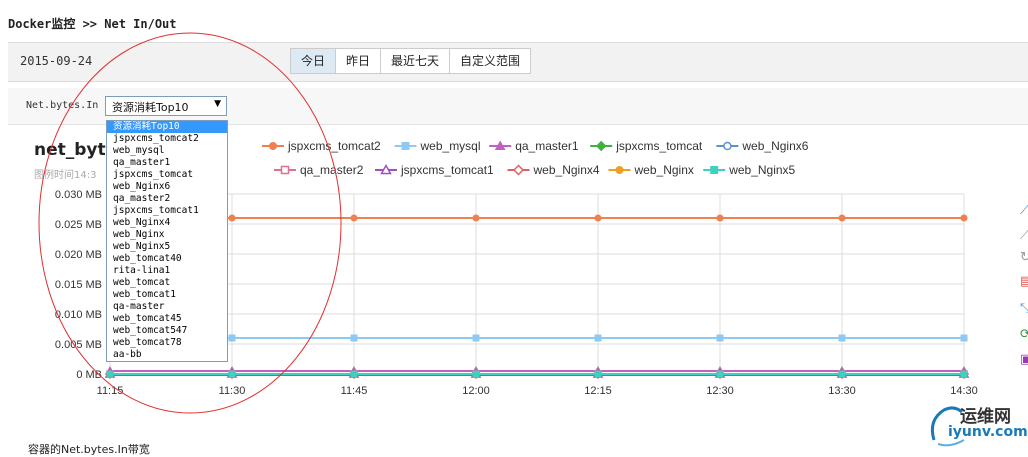  What do you see at coordinates (774, 146) in the screenshot?
I see `legend-label: web_Nginx6` at bounding box center [774, 146].